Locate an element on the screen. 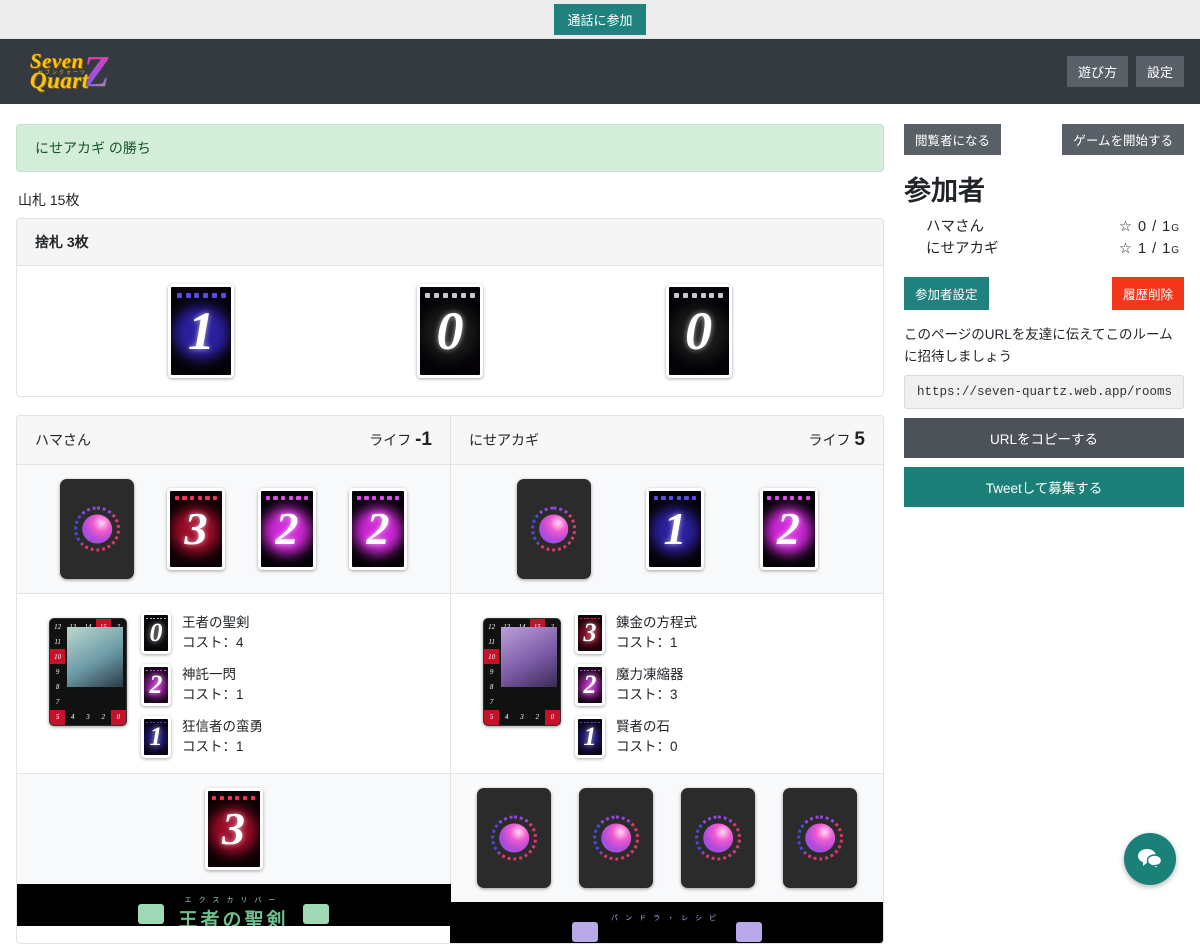 The image size is (1200, 944). call-bar: 通話に参加 is located at coordinates (600, 19).